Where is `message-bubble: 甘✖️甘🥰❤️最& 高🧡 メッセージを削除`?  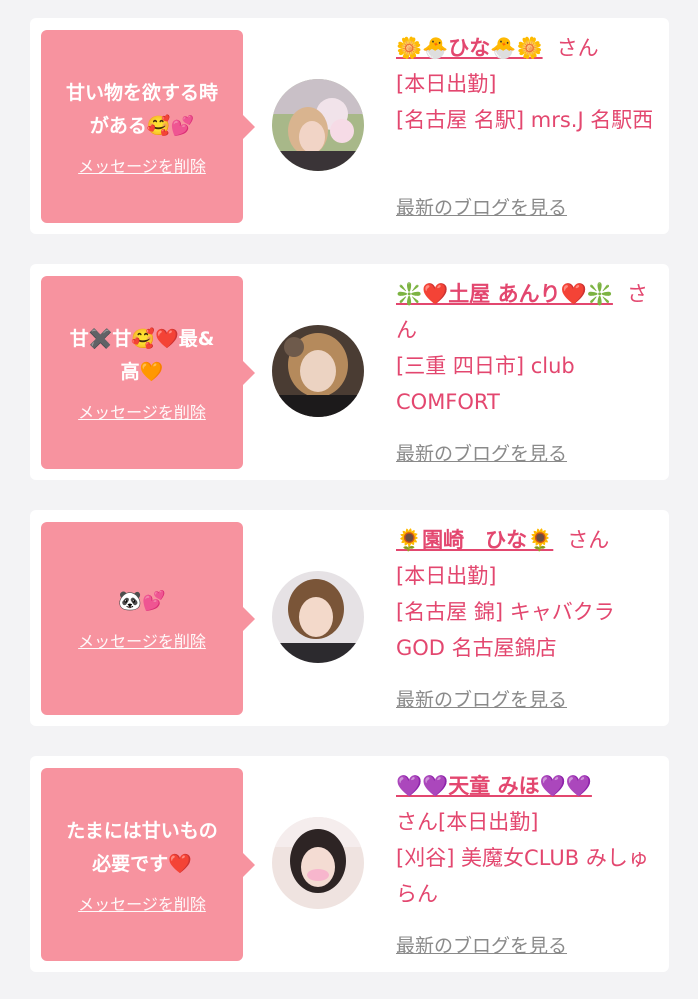
message-bubble: 甘✖️甘🥰❤️最& 高🧡 メッセージを削除 is located at coordinates (148, 372).